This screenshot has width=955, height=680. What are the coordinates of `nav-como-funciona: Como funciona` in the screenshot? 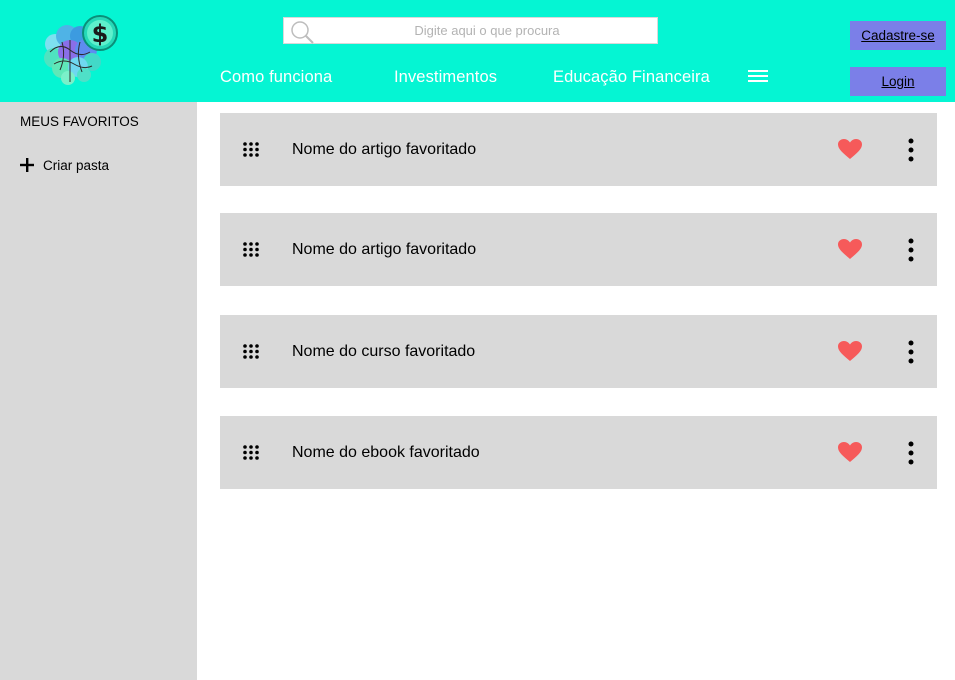 It's located at (276, 77).